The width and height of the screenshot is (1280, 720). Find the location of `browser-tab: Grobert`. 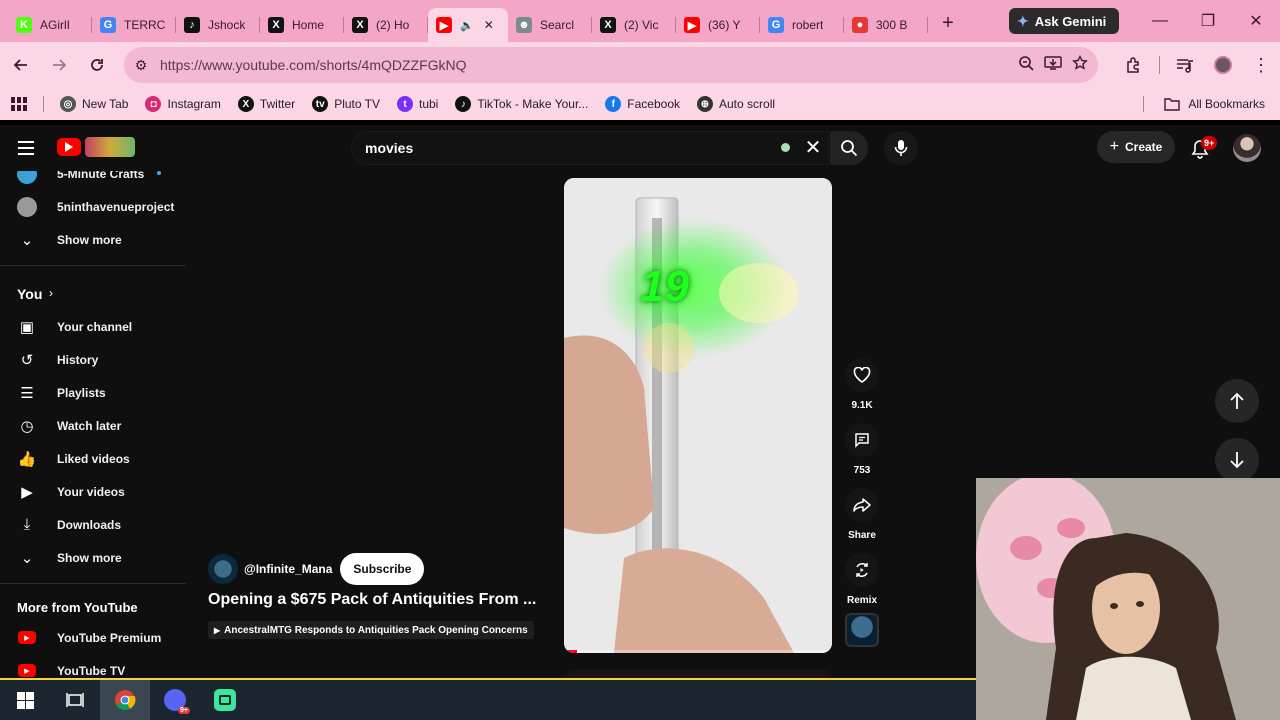

browser-tab: Grobert is located at coordinates (802, 25).